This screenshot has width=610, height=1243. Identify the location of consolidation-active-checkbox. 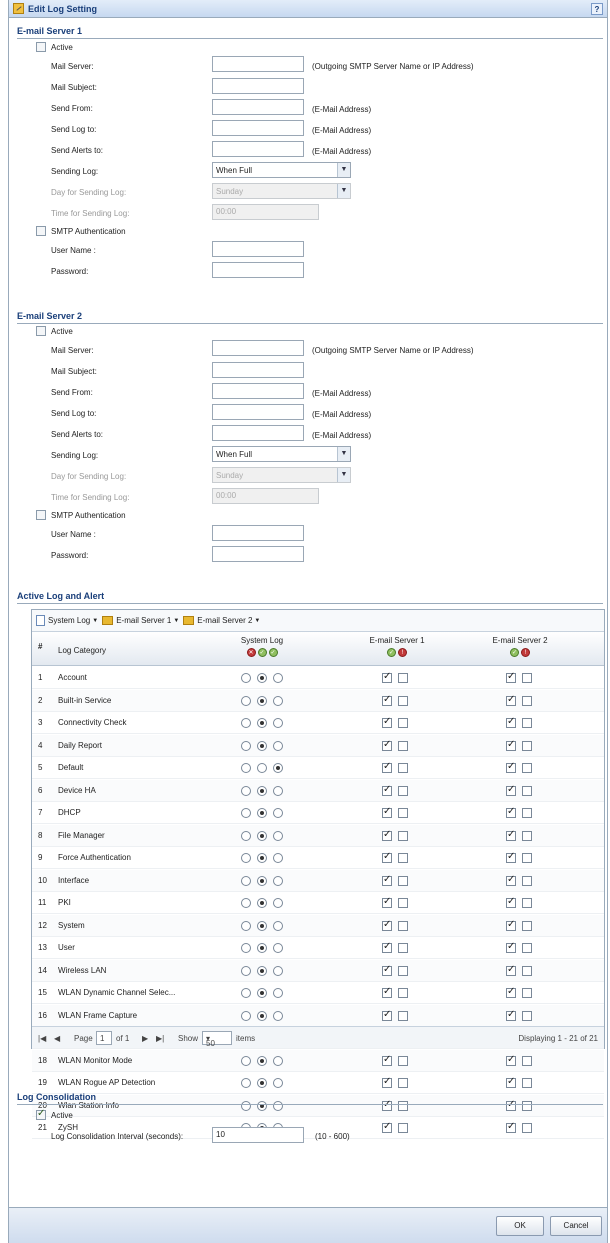
(41, 1114).